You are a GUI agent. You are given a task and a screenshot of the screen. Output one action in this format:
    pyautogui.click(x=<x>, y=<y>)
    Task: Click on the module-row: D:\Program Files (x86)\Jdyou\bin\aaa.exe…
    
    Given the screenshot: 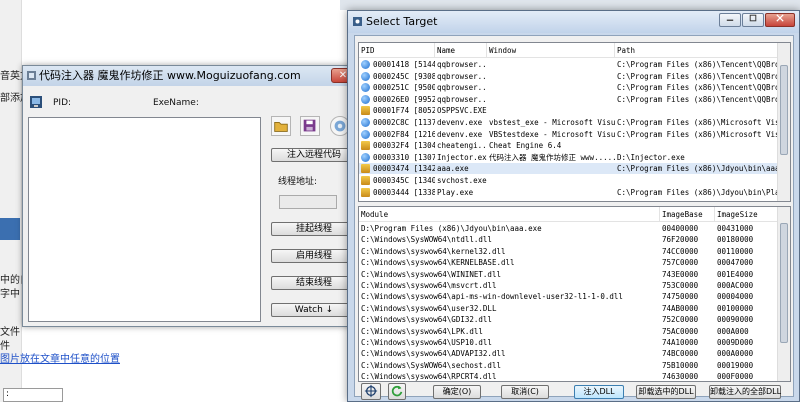 What is the action you would take?
    pyautogui.click(x=574, y=228)
    